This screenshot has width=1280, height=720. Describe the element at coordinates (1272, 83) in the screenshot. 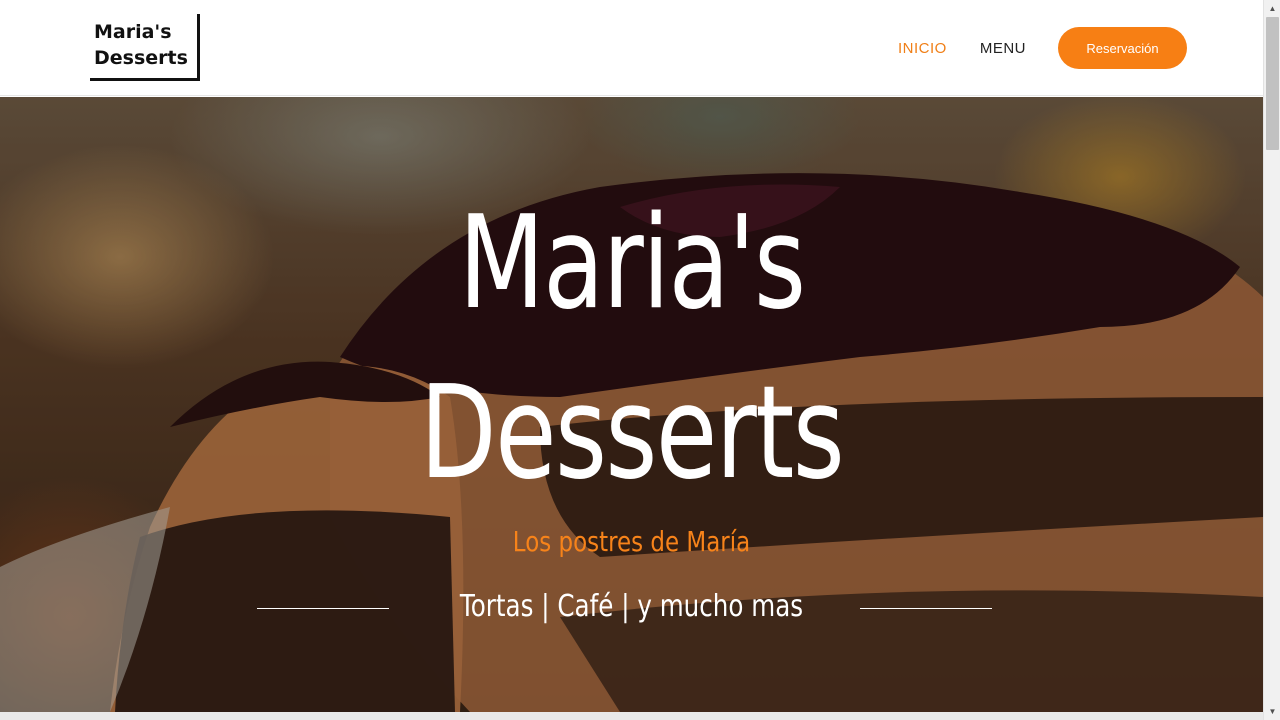

I see `scroll-thumb` at that location.